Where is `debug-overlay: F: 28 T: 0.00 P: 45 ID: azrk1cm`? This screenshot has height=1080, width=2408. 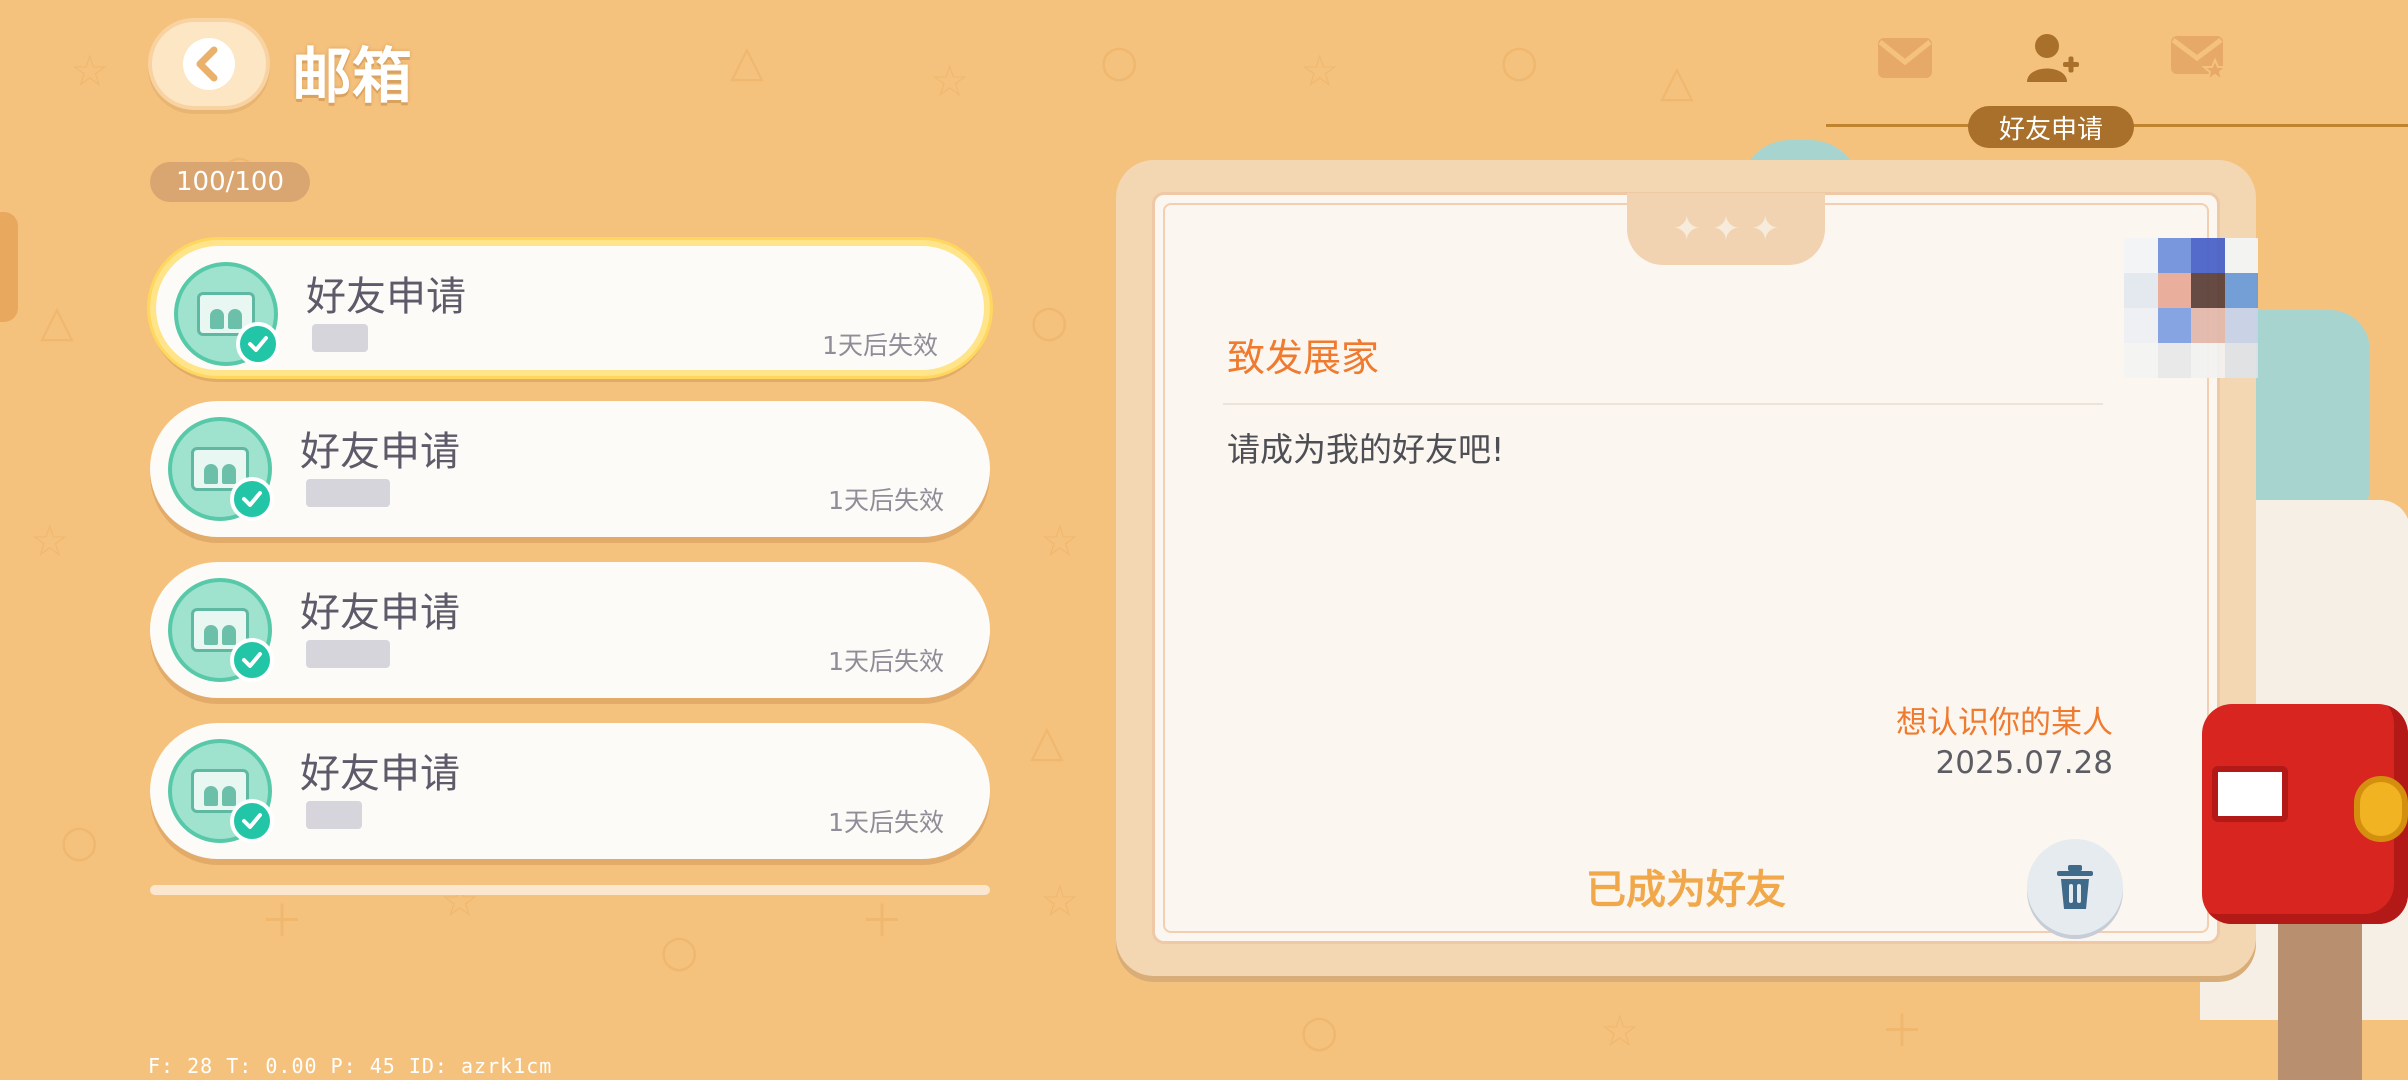 debug-overlay: F: 28 T: 0.00 P: 45 ID: azrk1cm is located at coordinates (350, 1066).